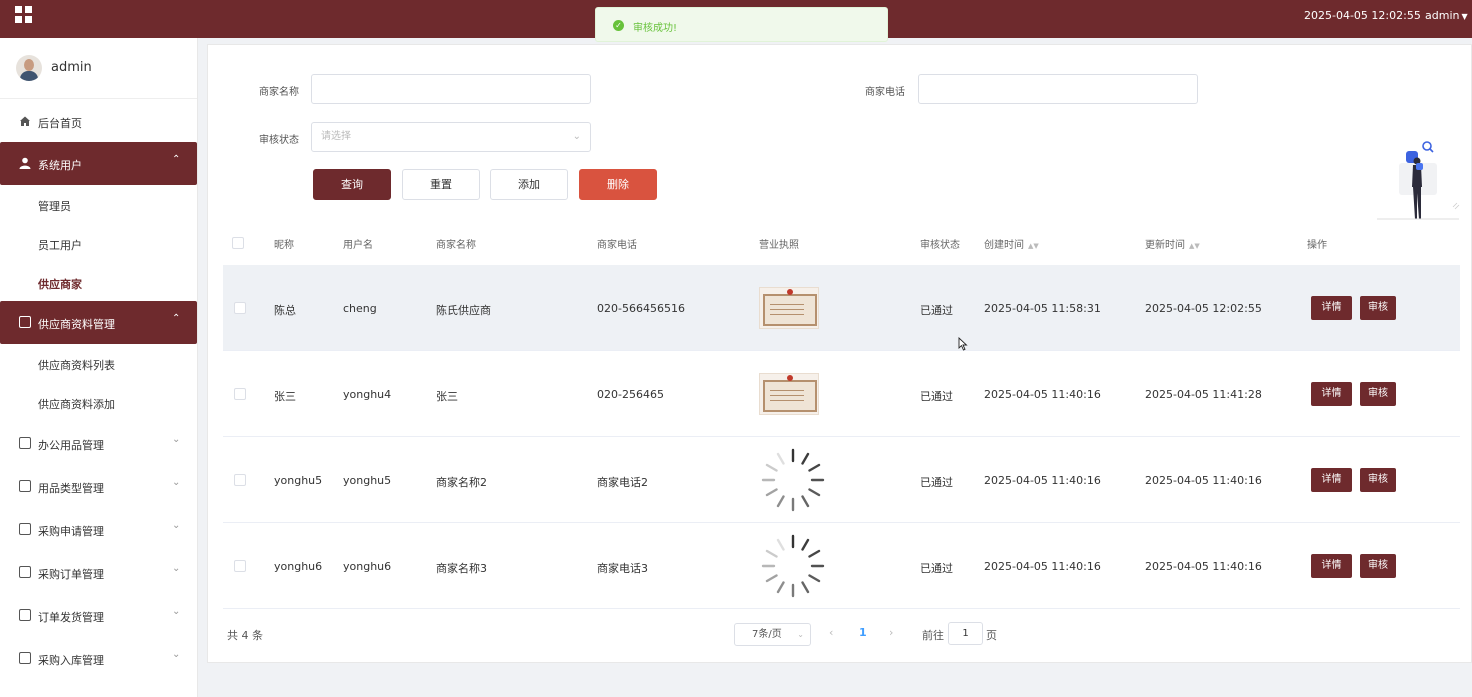  What do you see at coordinates (336, 136) in the screenshot?
I see `audit-status-placeholder: 请选择` at bounding box center [336, 136].